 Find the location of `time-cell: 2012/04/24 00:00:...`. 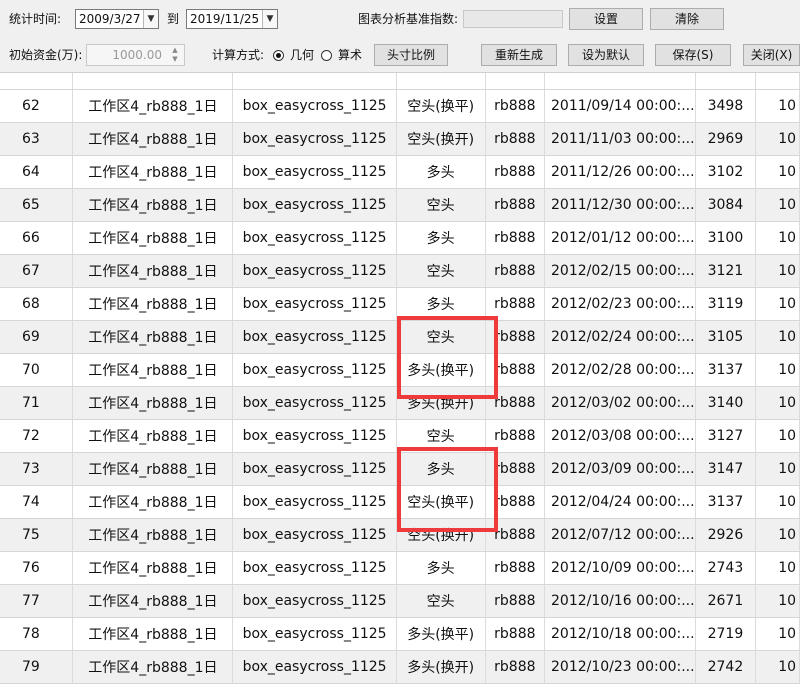

time-cell: 2012/04/24 00:00:... is located at coordinates (620, 502).